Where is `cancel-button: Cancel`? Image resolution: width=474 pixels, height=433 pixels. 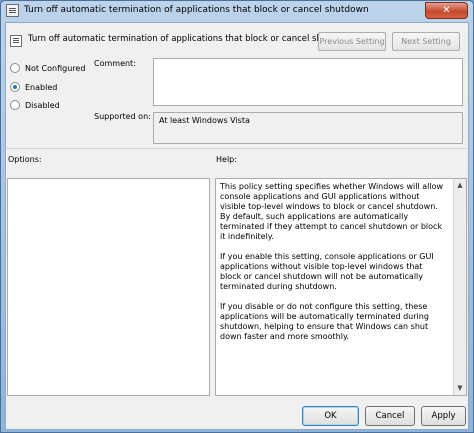 cancel-button: Cancel is located at coordinates (390, 416).